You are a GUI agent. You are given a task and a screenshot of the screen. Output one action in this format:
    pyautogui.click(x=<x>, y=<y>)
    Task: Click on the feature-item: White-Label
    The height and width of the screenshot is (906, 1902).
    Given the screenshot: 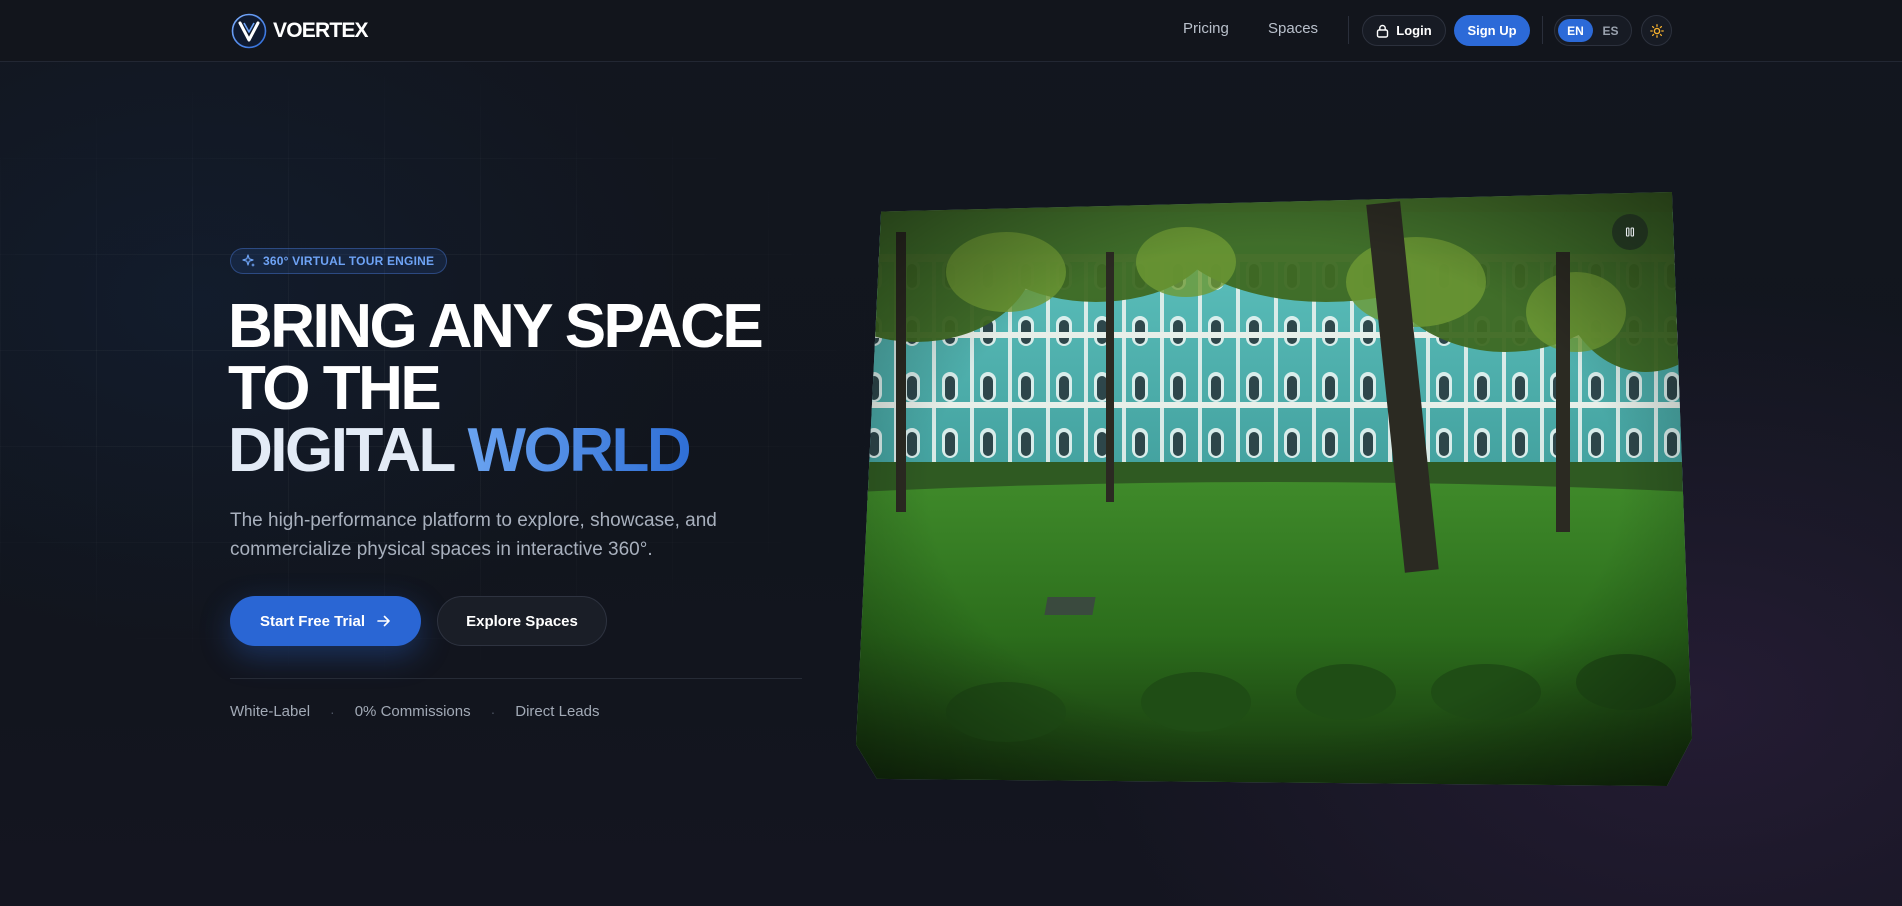 What is the action you would take?
    pyautogui.click(x=270, y=711)
    